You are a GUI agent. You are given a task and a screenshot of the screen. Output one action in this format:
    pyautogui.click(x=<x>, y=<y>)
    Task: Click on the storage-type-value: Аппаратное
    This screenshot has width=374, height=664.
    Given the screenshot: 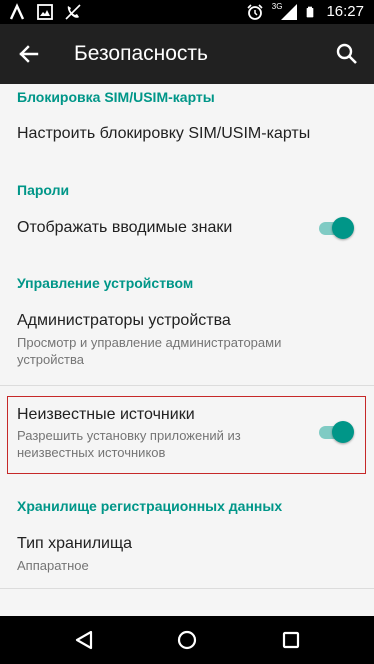 What is the action you would take?
    pyautogui.click(x=53, y=565)
    